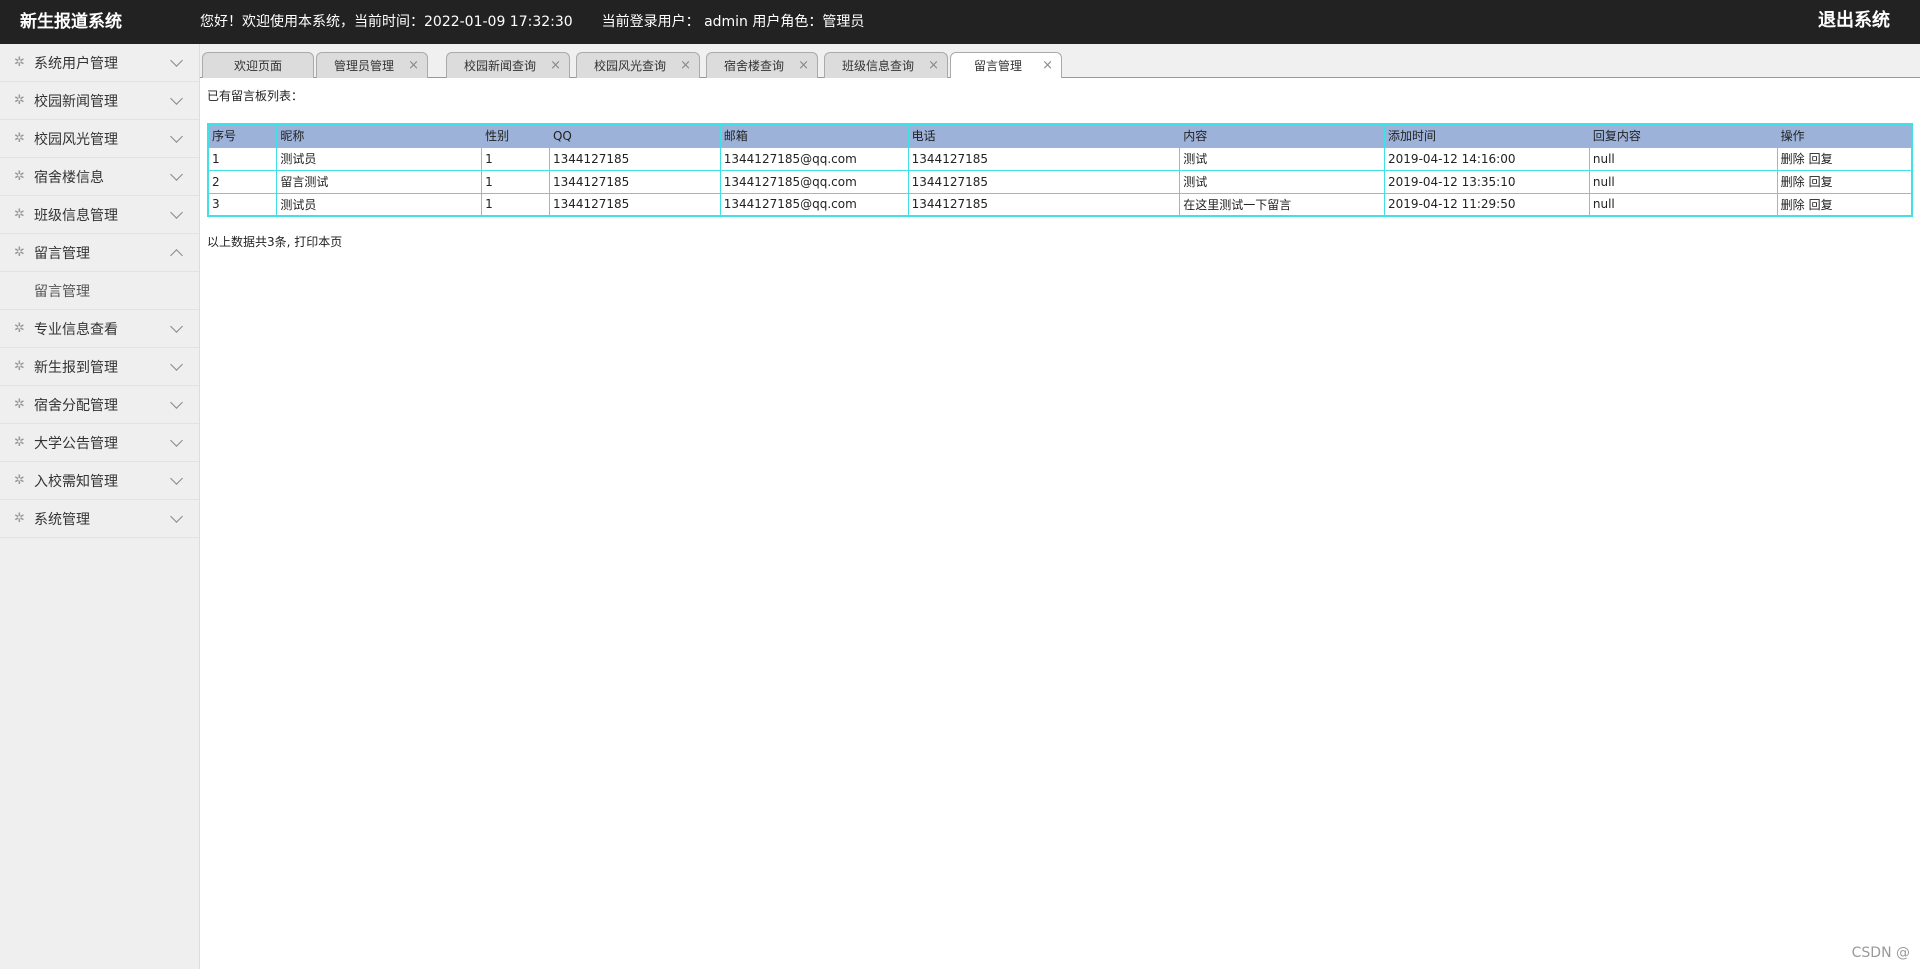 Image resolution: width=1920 pixels, height=969 pixels. Describe the element at coordinates (379, 181) in the screenshot. I see `cell-nickname: 留言测试` at that location.